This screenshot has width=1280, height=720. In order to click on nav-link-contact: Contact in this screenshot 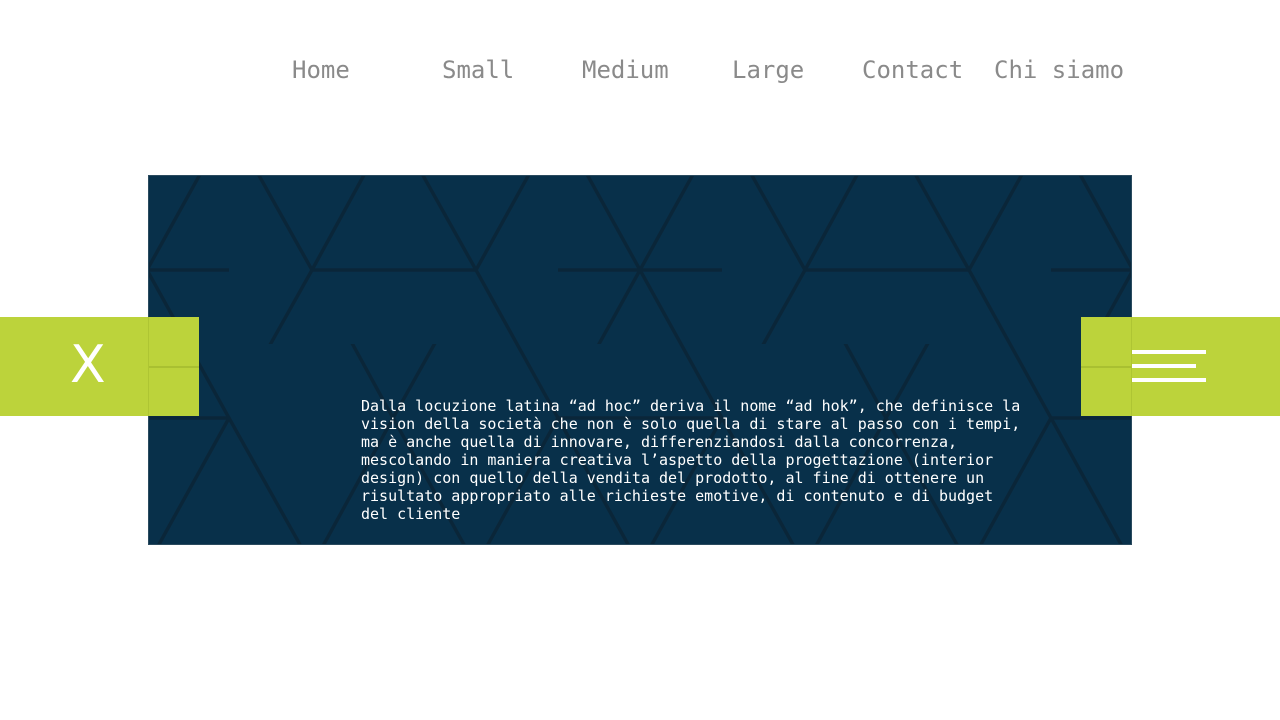, I will do `click(912, 70)`.